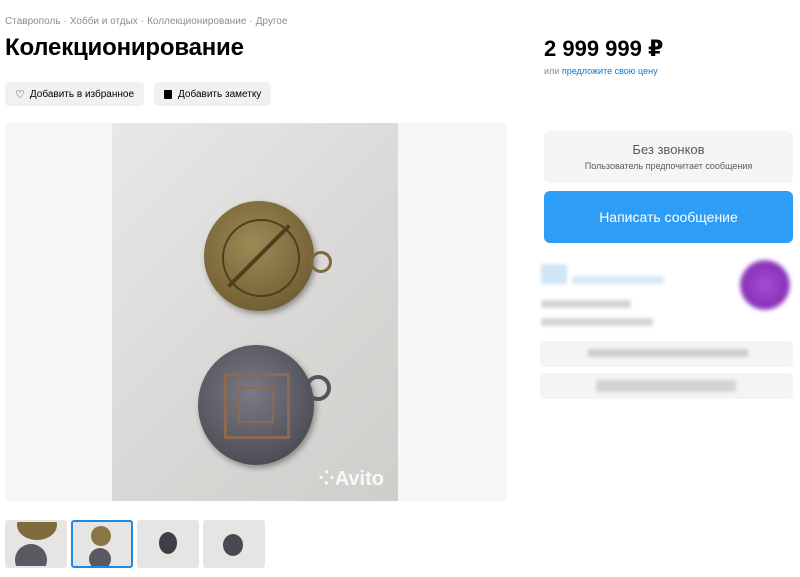 Image resolution: width=800 pixels, height=577 pixels. Describe the element at coordinates (668, 149) in the screenshot. I see `no-calls-title: Без звонков` at that location.